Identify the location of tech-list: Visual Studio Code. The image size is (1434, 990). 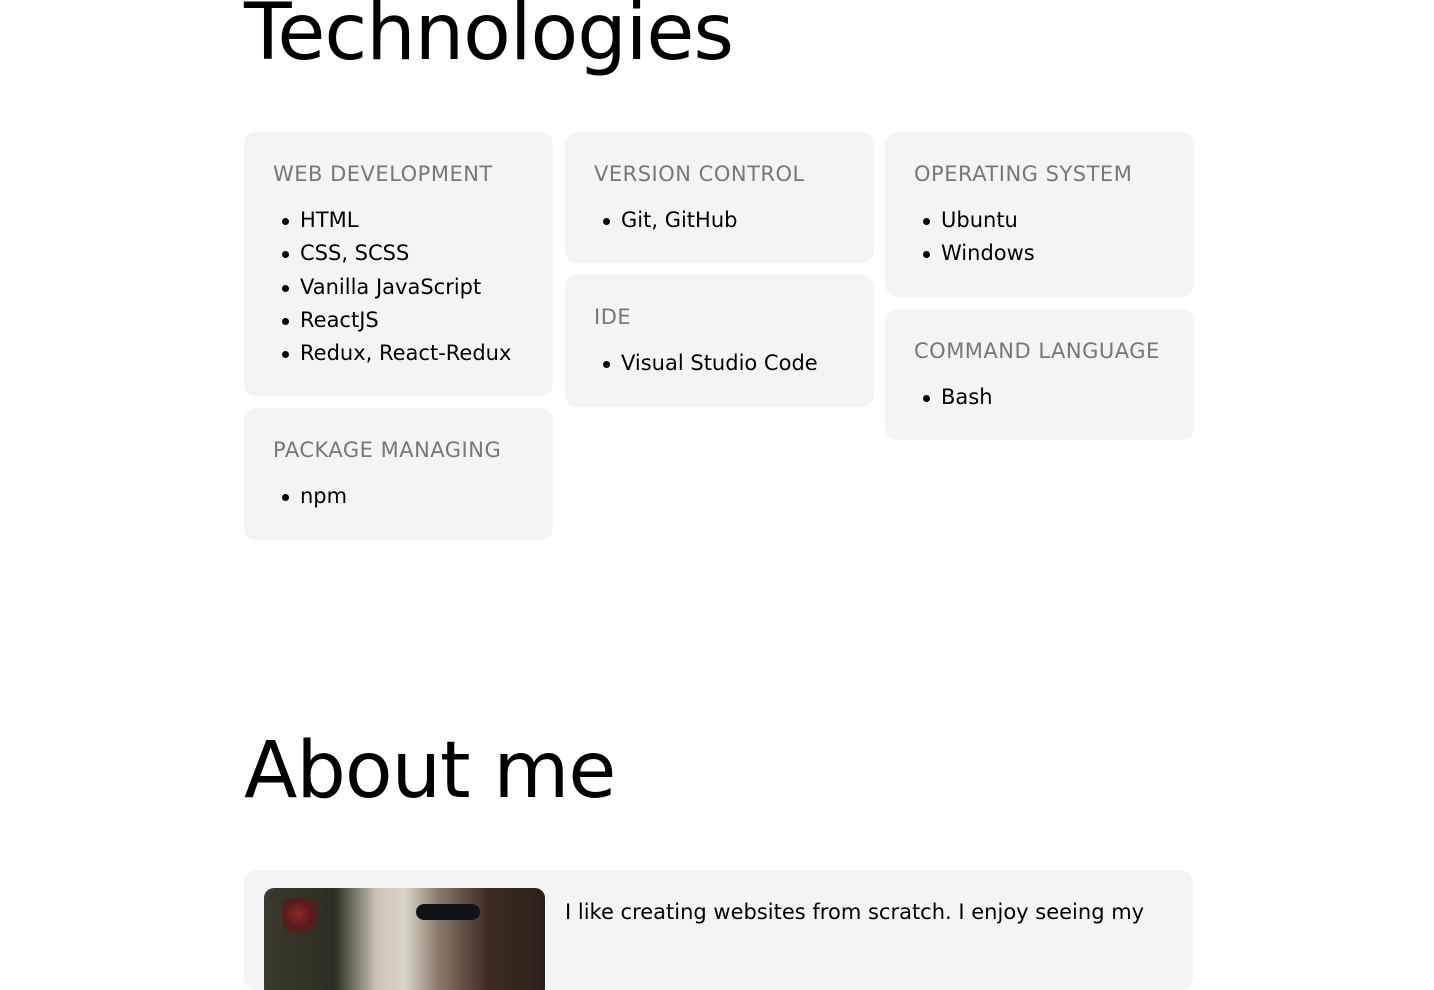
(720, 363).